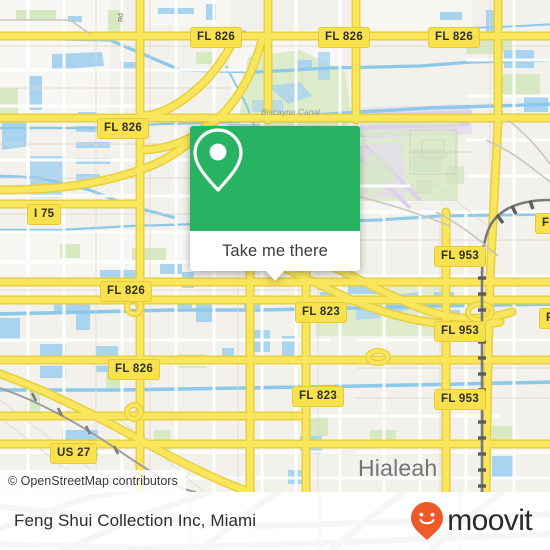  Describe the element at coordinates (135, 520) in the screenshot. I see `location-title: Feng Shui Collection Inc, Miami` at that location.